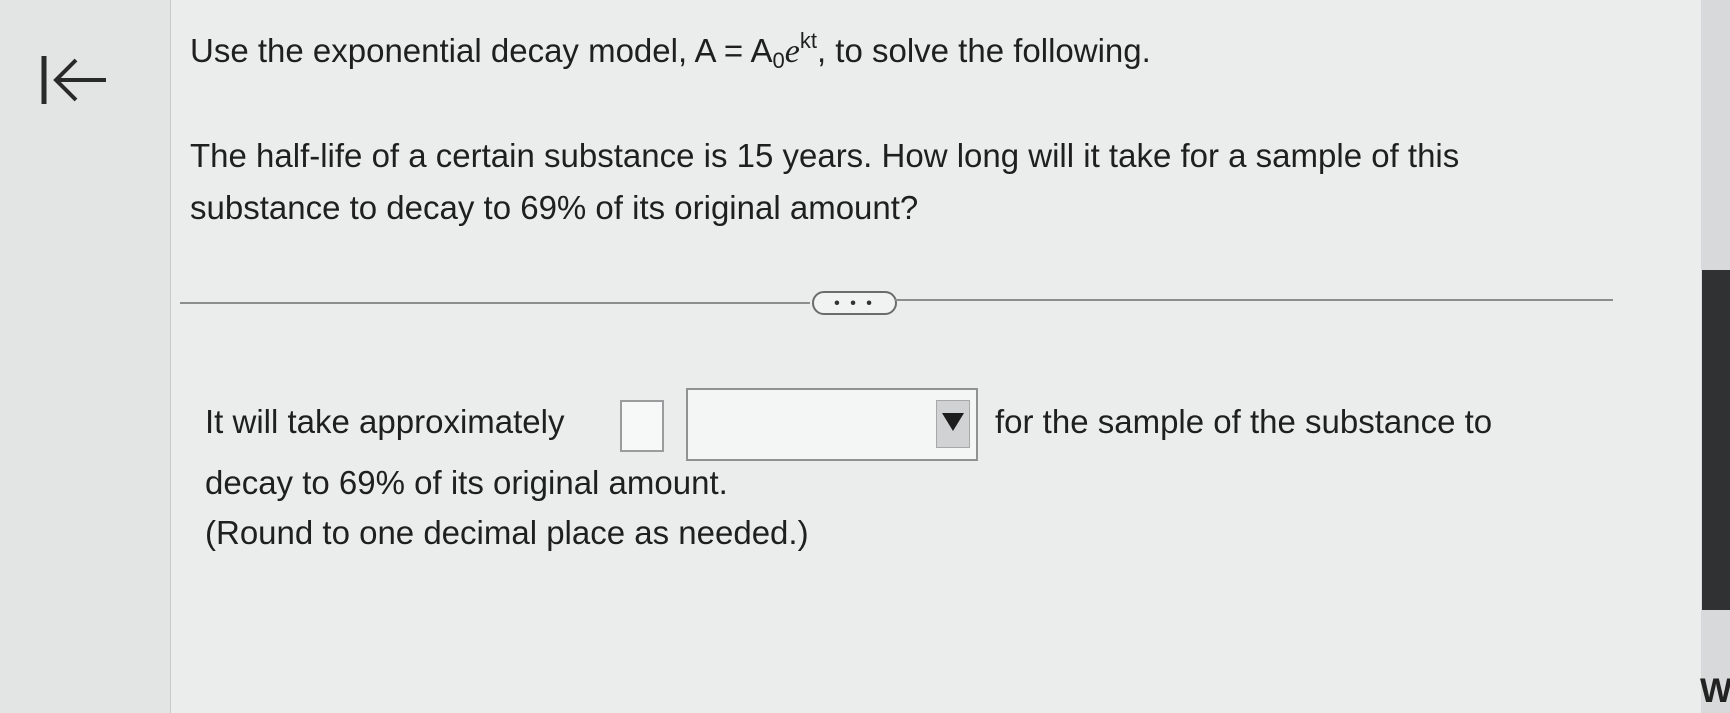 The width and height of the screenshot is (1730, 713). I want to click on more-options-button: • • •, so click(854, 303).